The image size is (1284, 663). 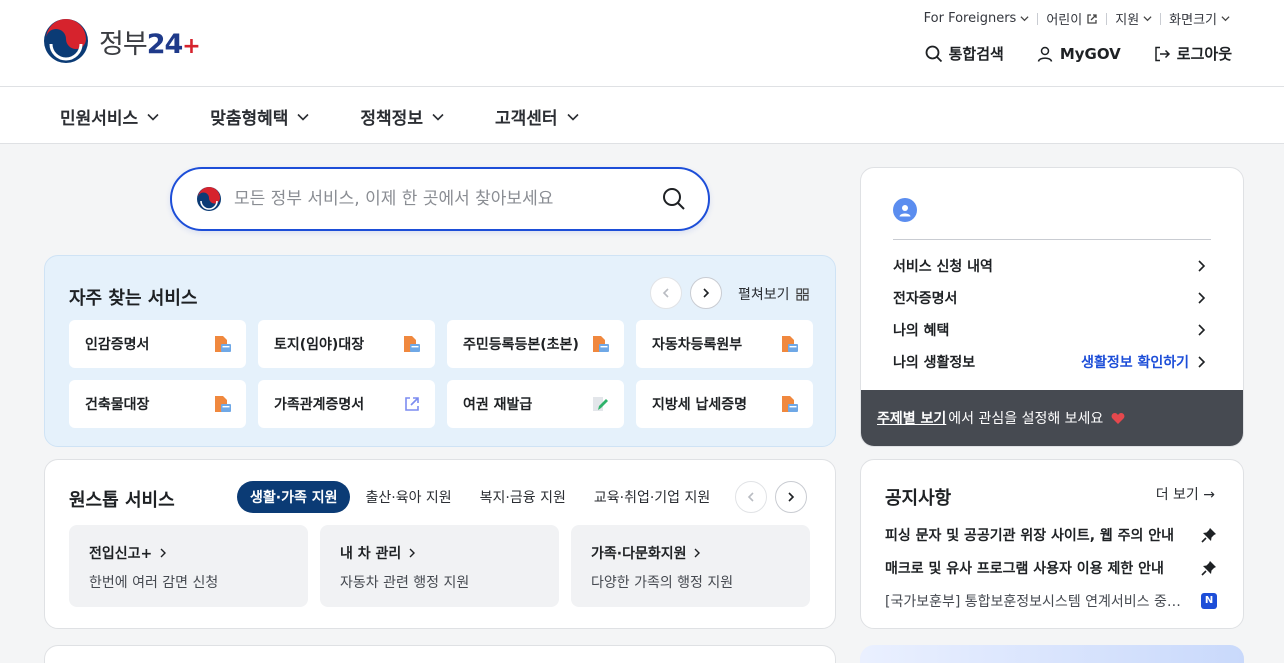 I want to click on mygov-button: MyGOV, so click(x=1078, y=53).